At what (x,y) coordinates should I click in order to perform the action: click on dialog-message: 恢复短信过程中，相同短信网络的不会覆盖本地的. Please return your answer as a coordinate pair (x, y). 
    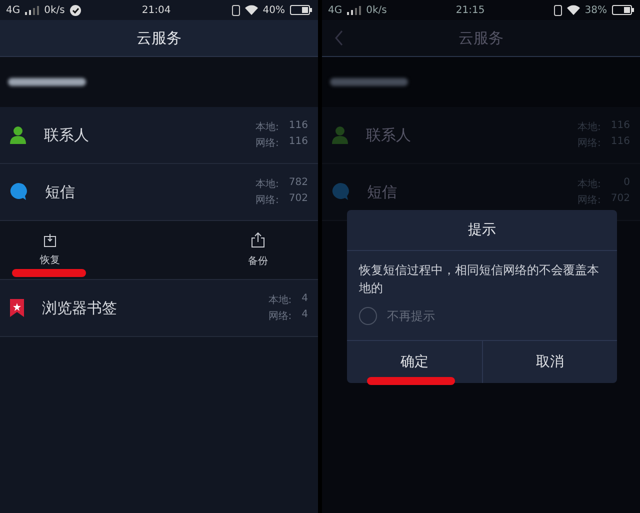
    Looking at the image, I should click on (479, 279).